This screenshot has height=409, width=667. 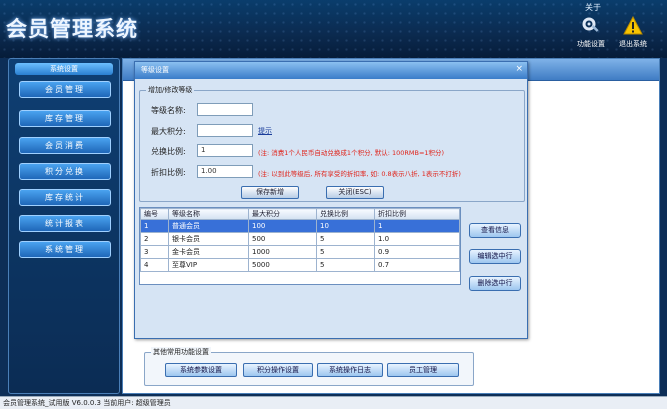 I want to click on discount-ratio-label: 折扣比例:, so click(x=168, y=172).